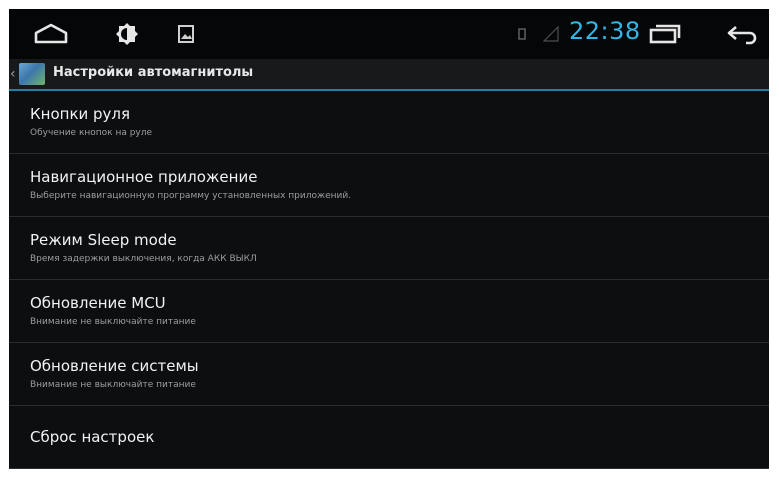  Describe the element at coordinates (742, 34) in the screenshot. I see `back-icon` at that location.